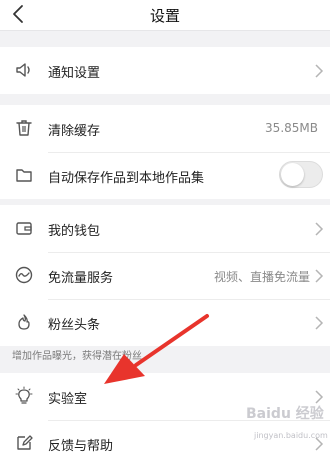 This screenshot has height=467, width=330. Describe the element at coordinates (24, 175) in the screenshot. I see `folder-icon` at that location.